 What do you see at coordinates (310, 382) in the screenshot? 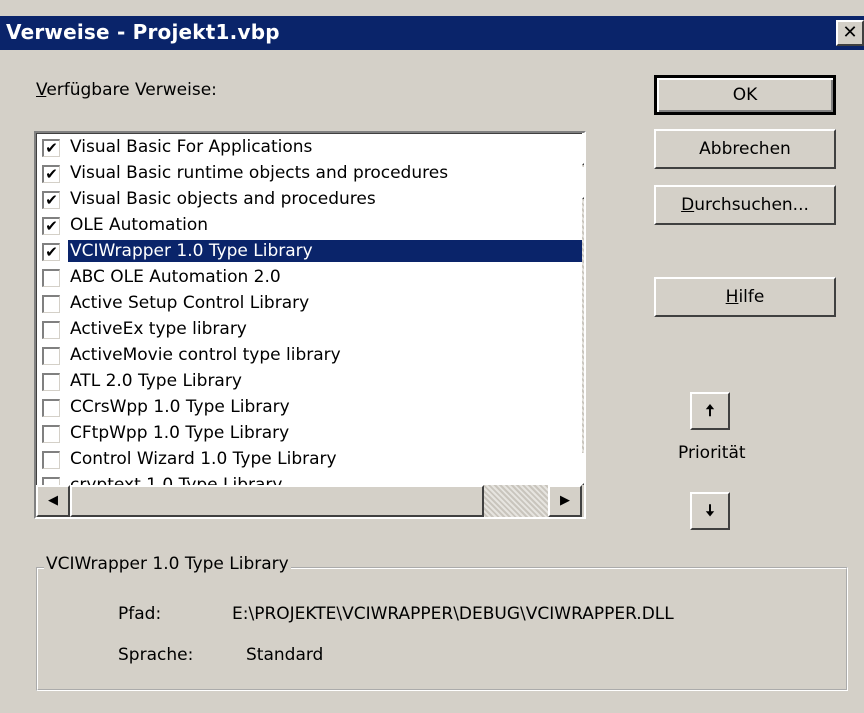
I see `reference-item: ATL 2.0 Type Library` at bounding box center [310, 382].